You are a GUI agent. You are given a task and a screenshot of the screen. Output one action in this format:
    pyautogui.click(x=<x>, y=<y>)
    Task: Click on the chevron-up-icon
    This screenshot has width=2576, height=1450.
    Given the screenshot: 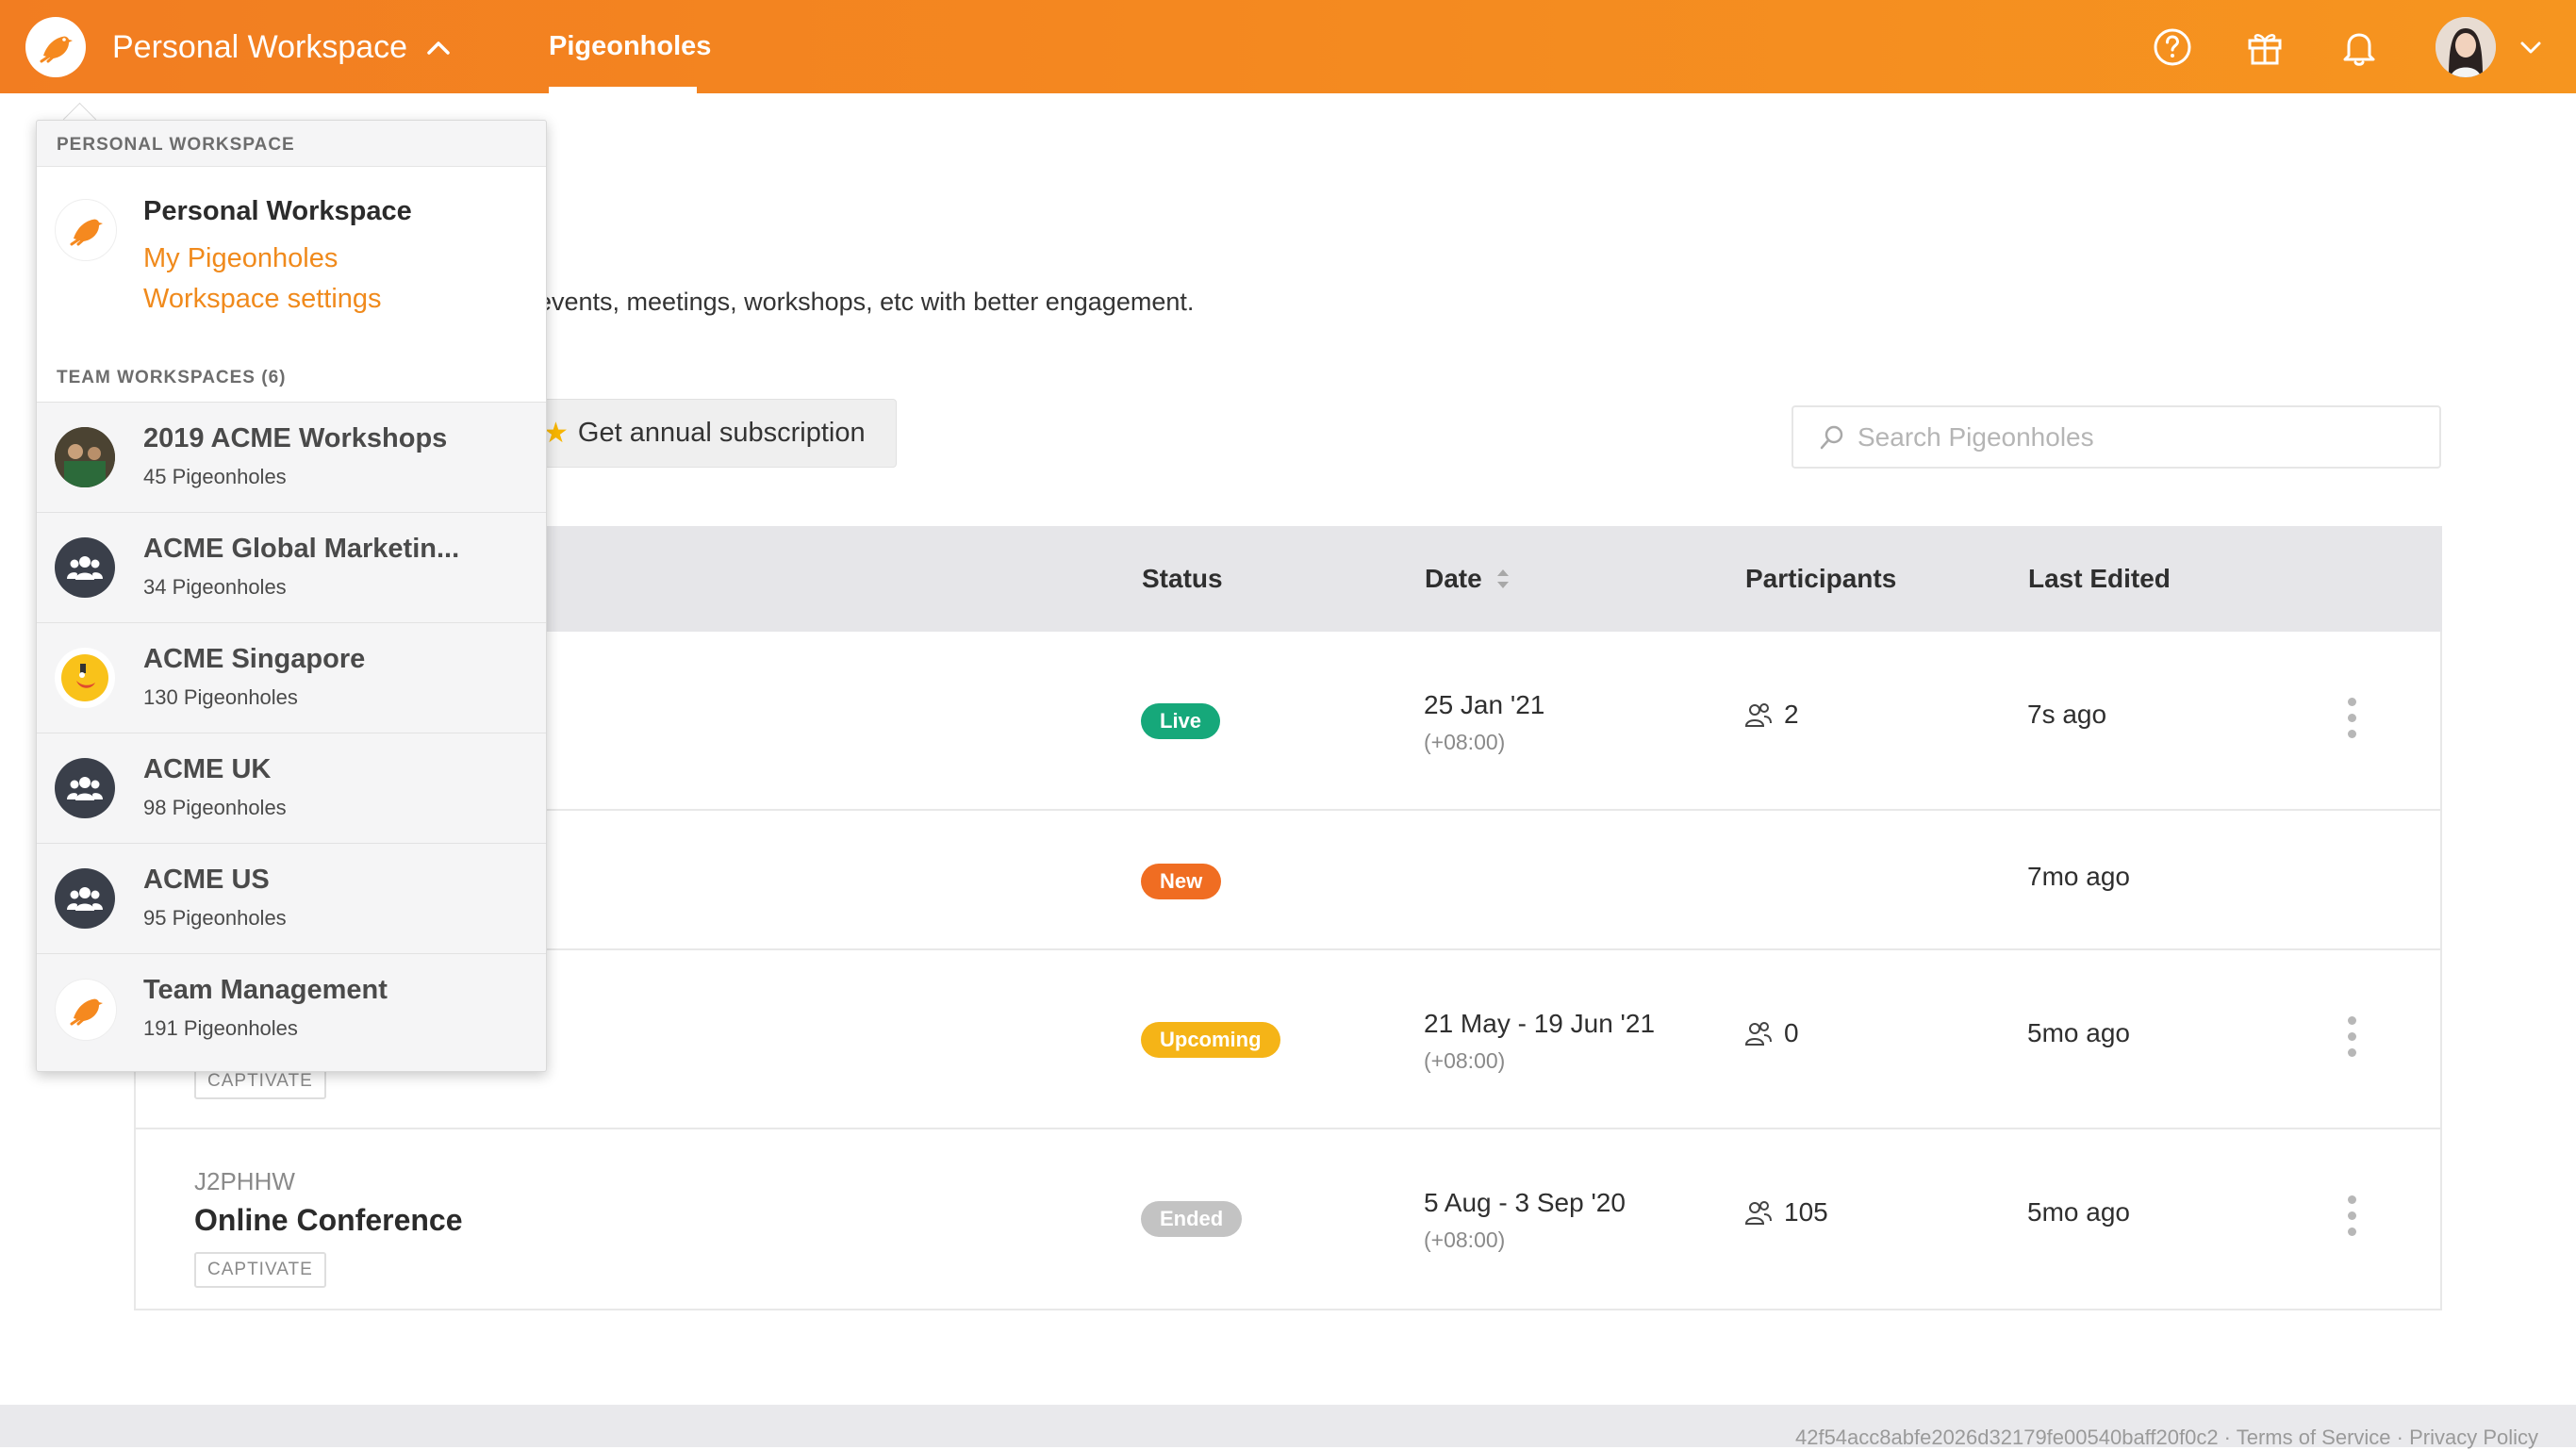 What is the action you would take?
    pyautogui.click(x=438, y=48)
    